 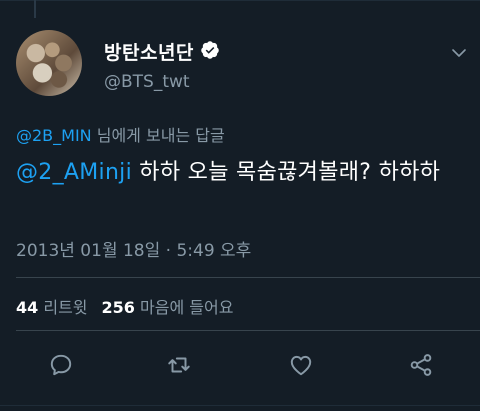 What do you see at coordinates (179, 365) in the screenshot?
I see `retweet-icon` at bounding box center [179, 365].